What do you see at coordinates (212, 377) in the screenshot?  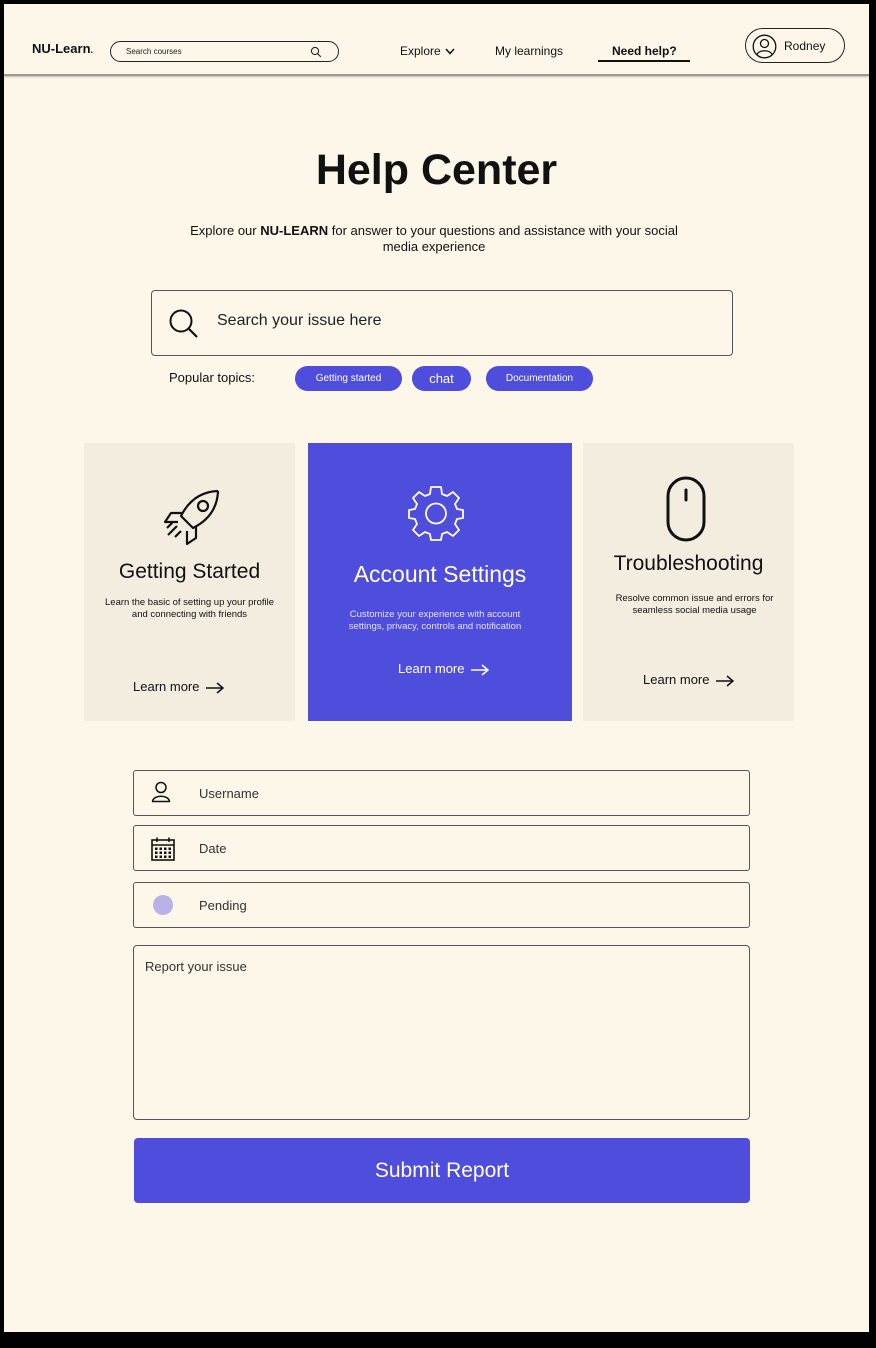 I see `popular-topics-label: Popular topics:` at bounding box center [212, 377].